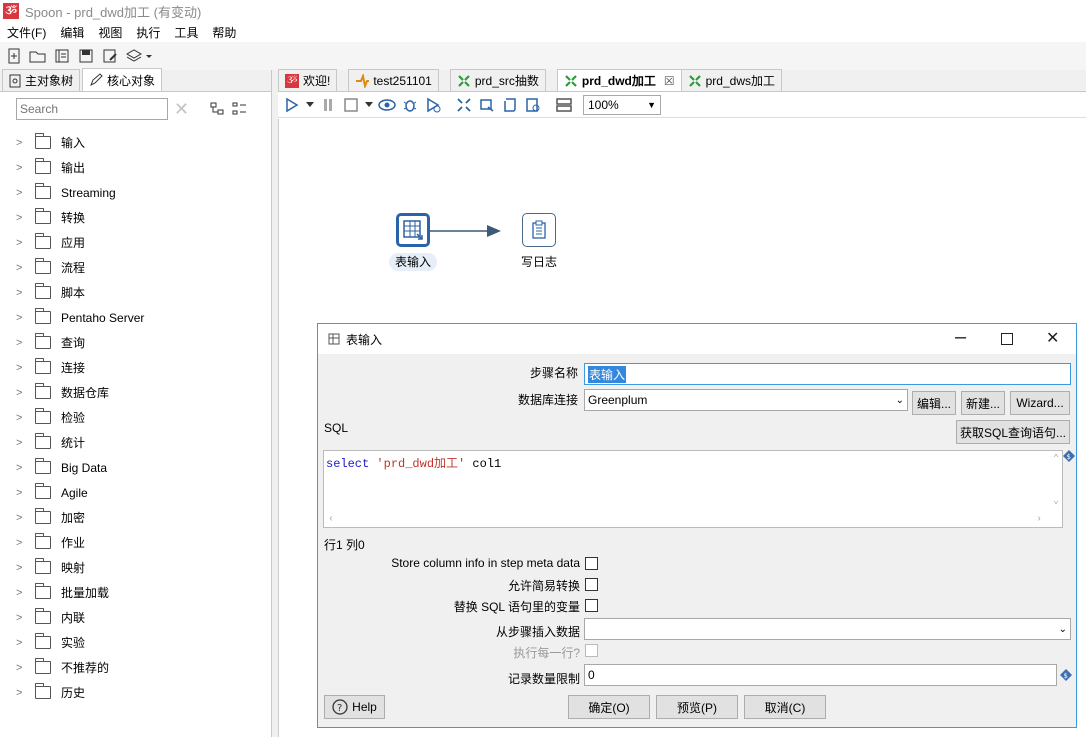  What do you see at coordinates (393, 80) in the screenshot?
I see `tab-job-test251101: test251101` at bounding box center [393, 80].